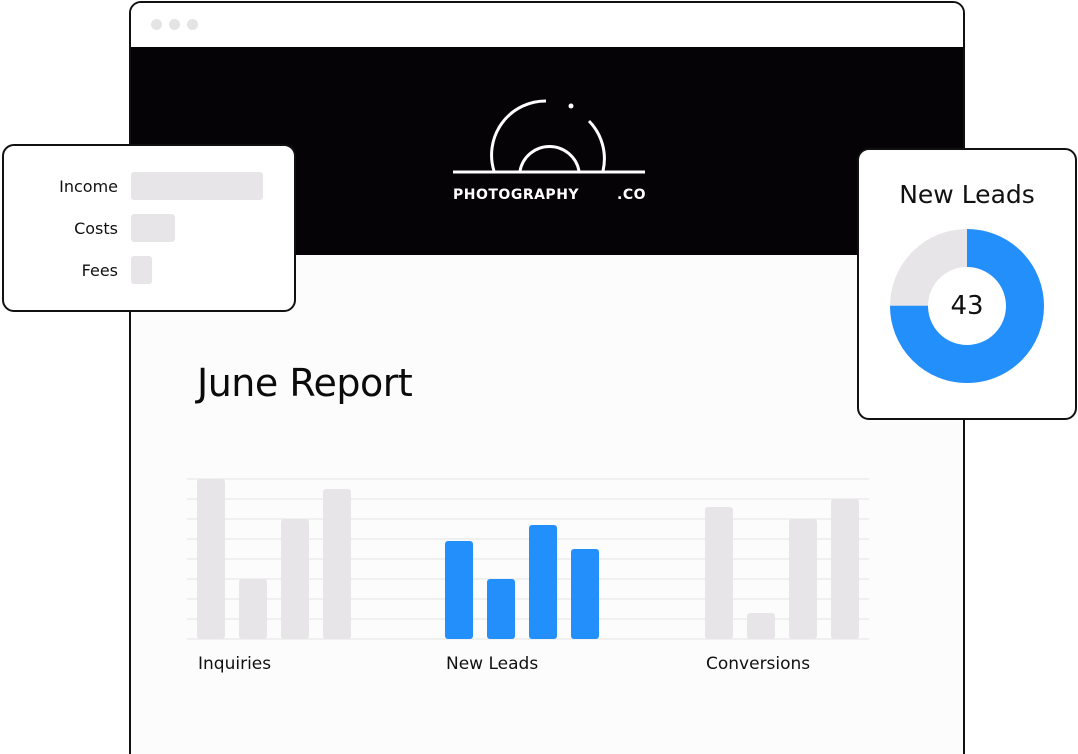 The height and width of the screenshot is (754, 1078). Describe the element at coordinates (967, 194) in the screenshot. I see `leads-card-title: New Leads` at that location.